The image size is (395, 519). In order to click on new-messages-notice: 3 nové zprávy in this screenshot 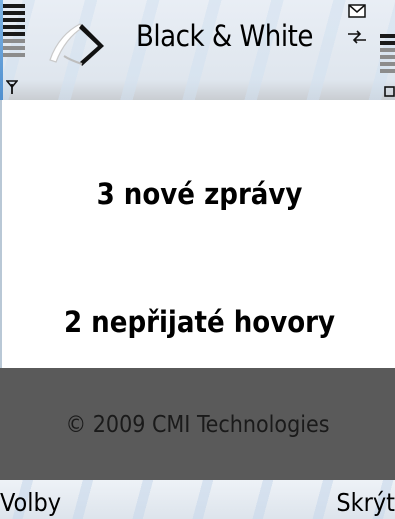, I will do `click(198, 194)`.